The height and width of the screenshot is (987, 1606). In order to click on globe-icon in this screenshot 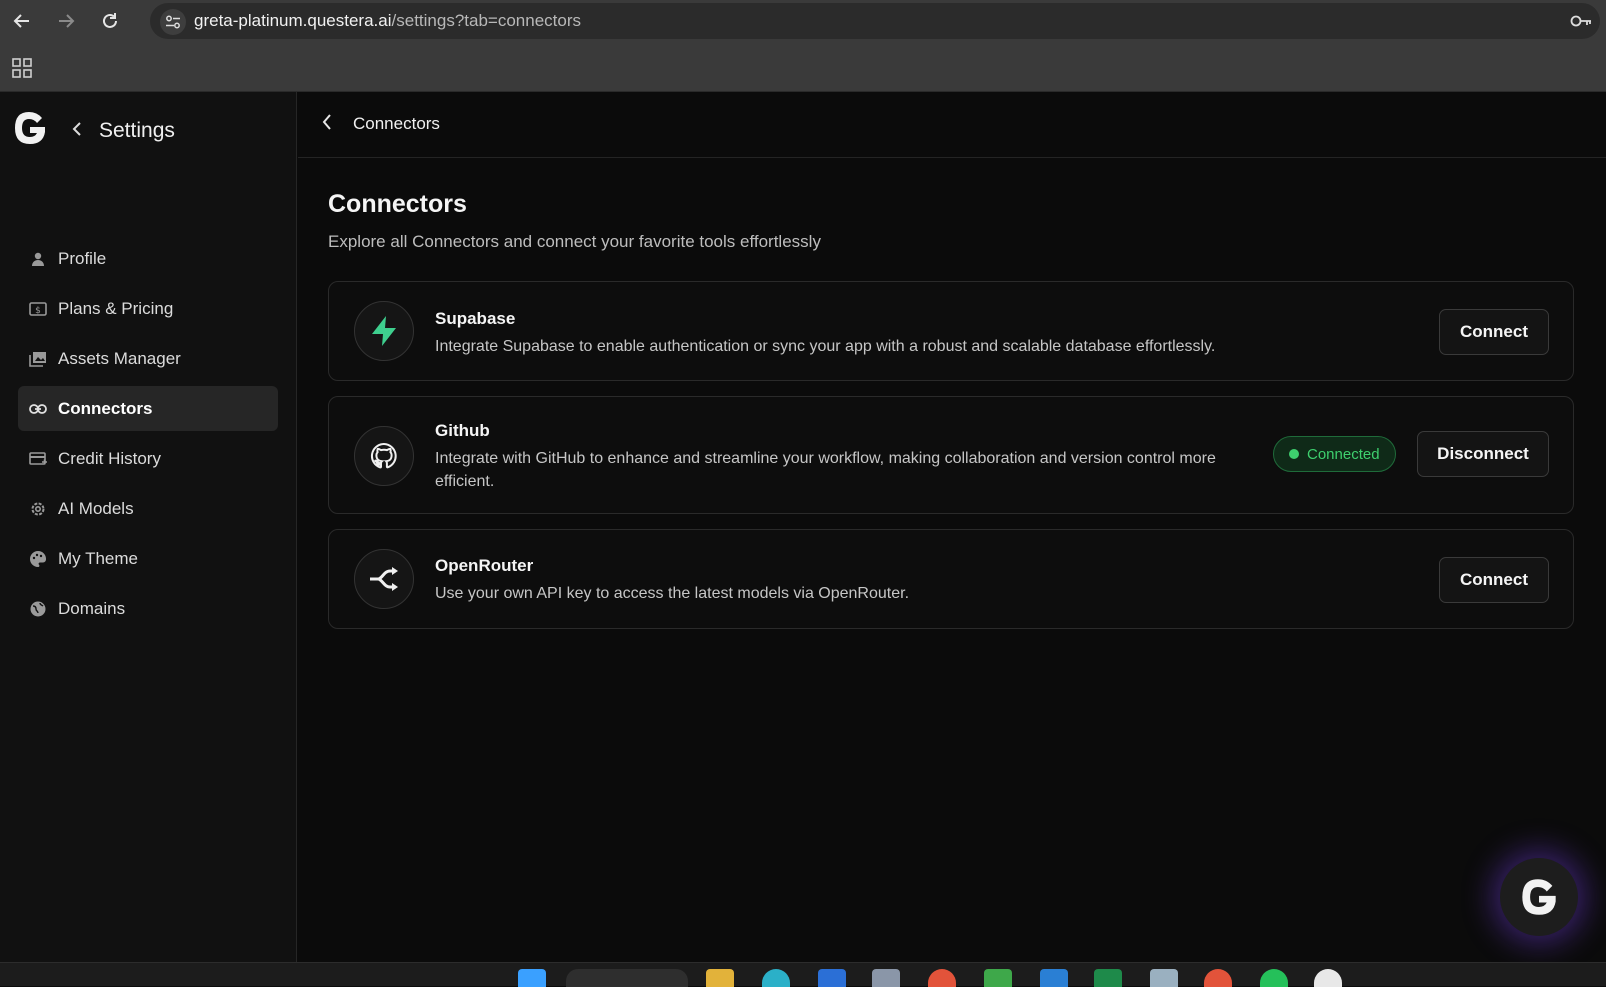, I will do `click(38, 609)`.